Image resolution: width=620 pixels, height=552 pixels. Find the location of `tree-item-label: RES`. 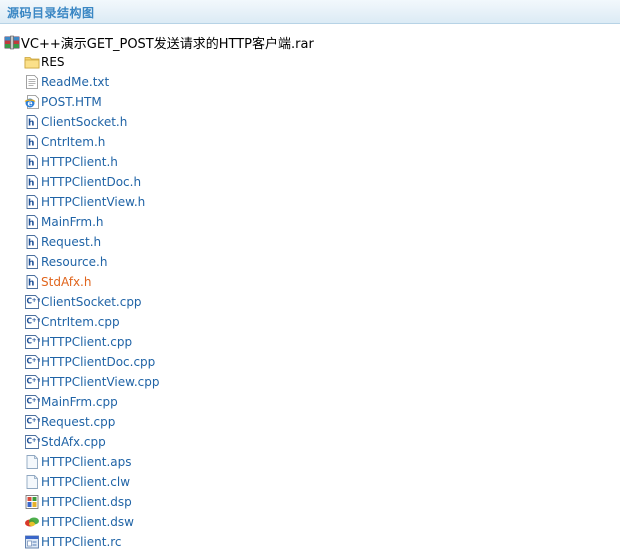

tree-item-label: RES is located at coordinates (53, 62).